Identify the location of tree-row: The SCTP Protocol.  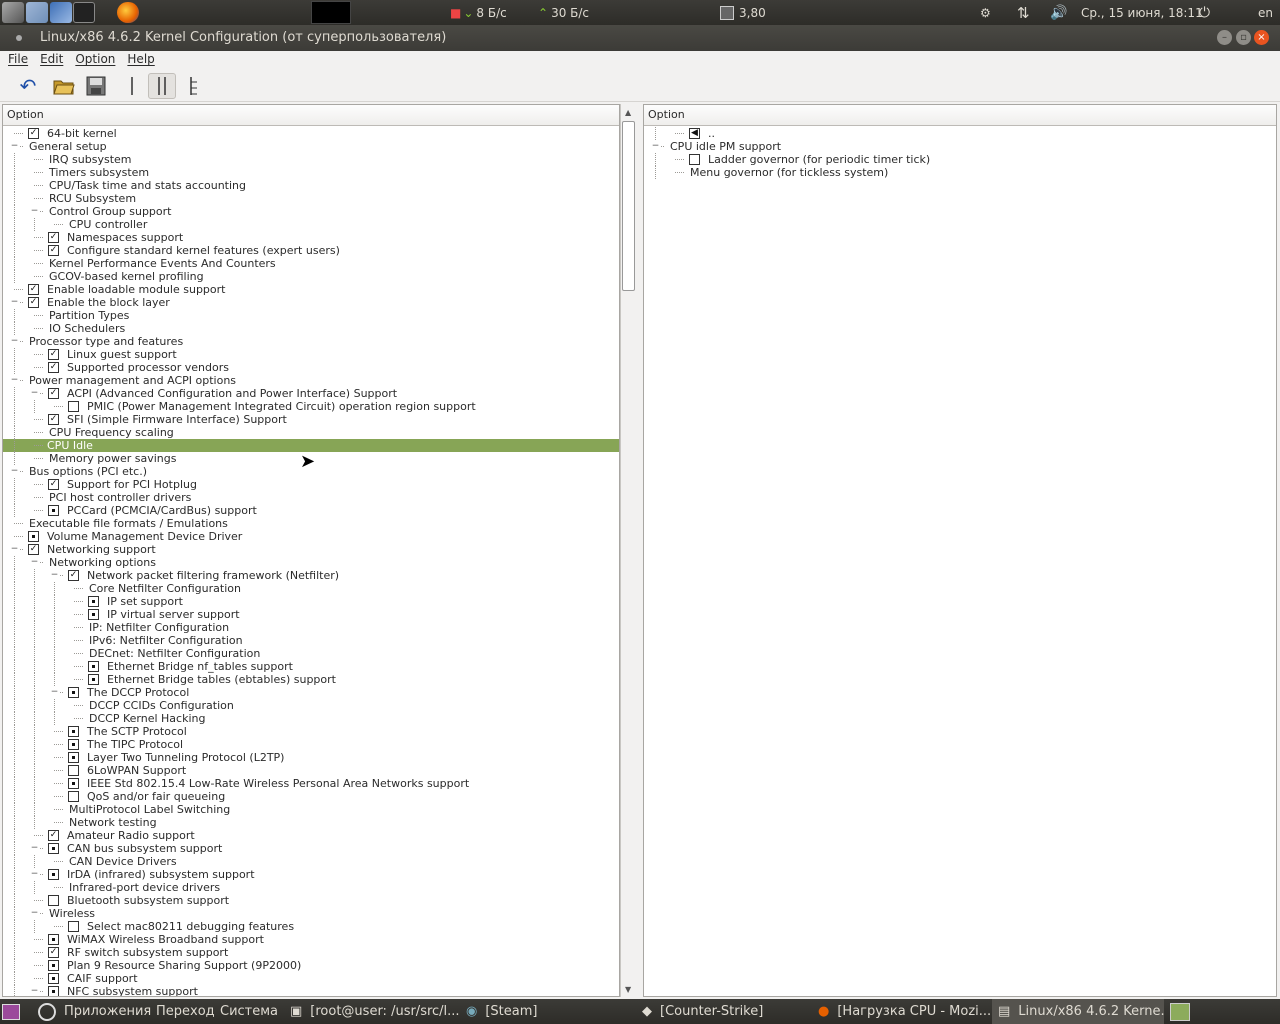
(311, 731).